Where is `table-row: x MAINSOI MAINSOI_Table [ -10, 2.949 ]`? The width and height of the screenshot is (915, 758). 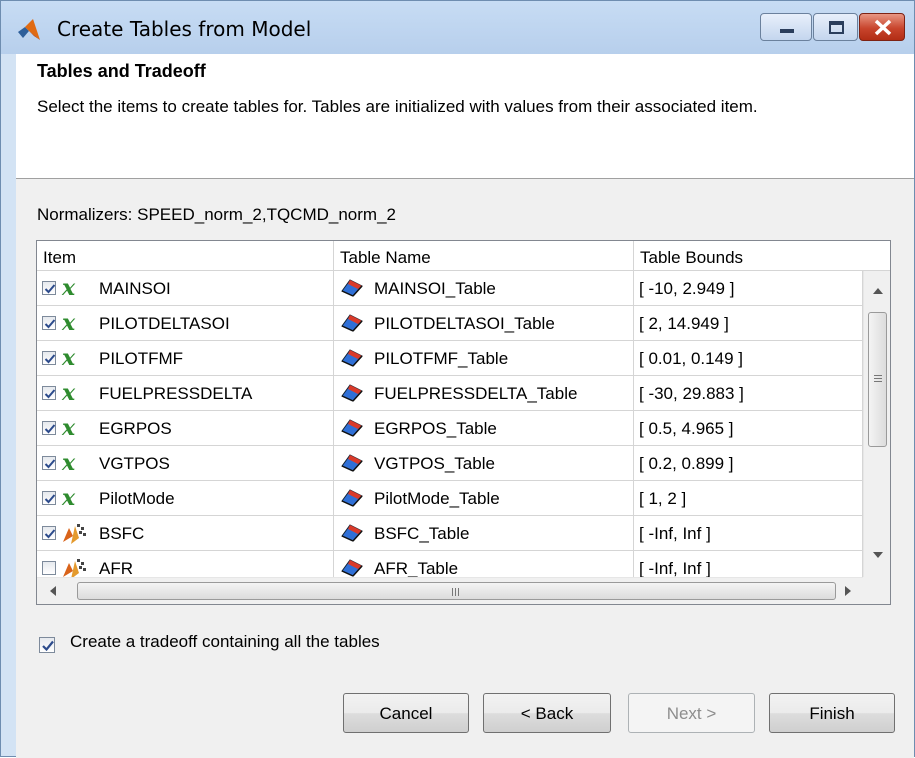 table-row: x MAINSOI MAINSOI_Table [ -10, 2.949 ] is located at coordinates (450, 288).